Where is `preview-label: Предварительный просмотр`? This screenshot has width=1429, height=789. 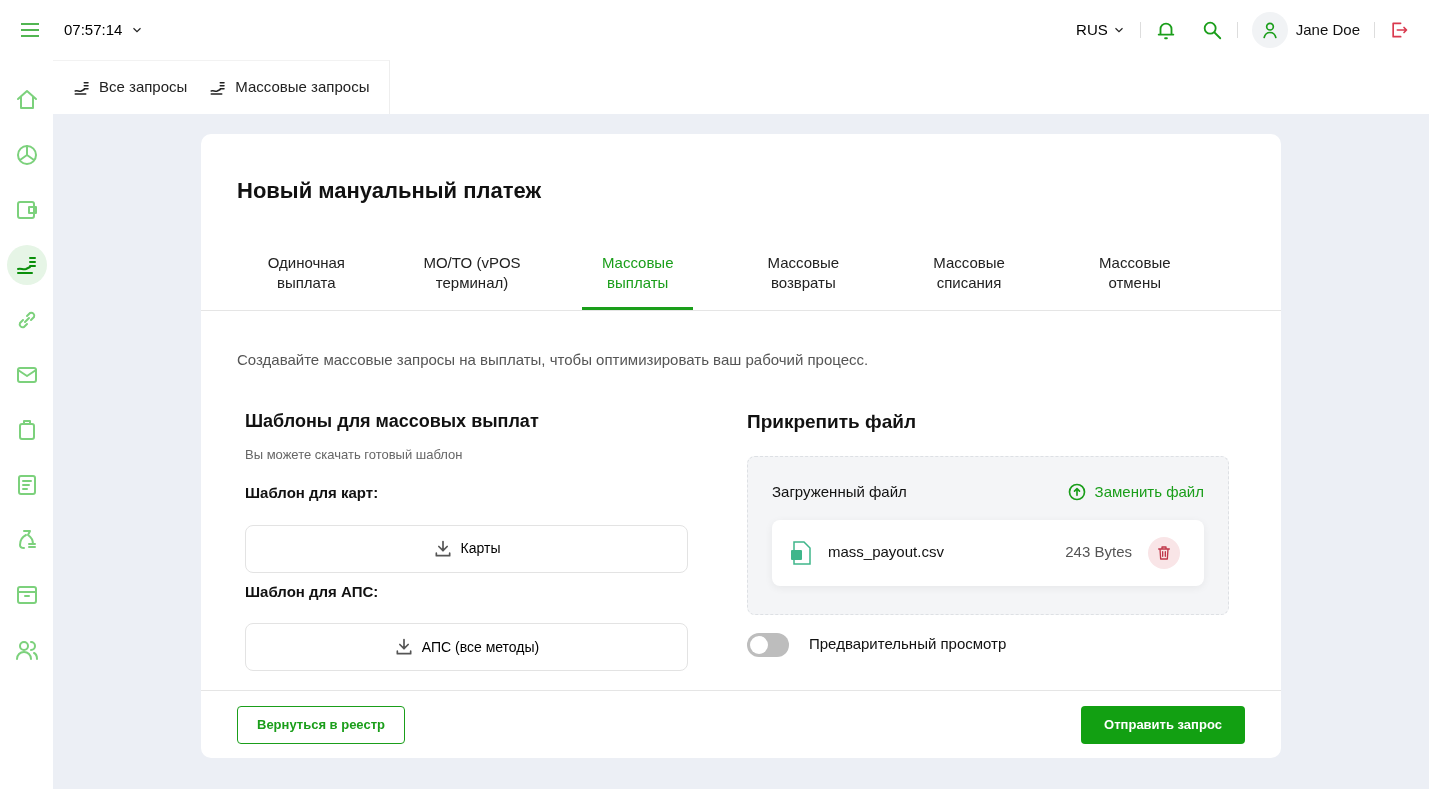 preview-label: Предварительный просмотр is located at coordinates (908, 644).